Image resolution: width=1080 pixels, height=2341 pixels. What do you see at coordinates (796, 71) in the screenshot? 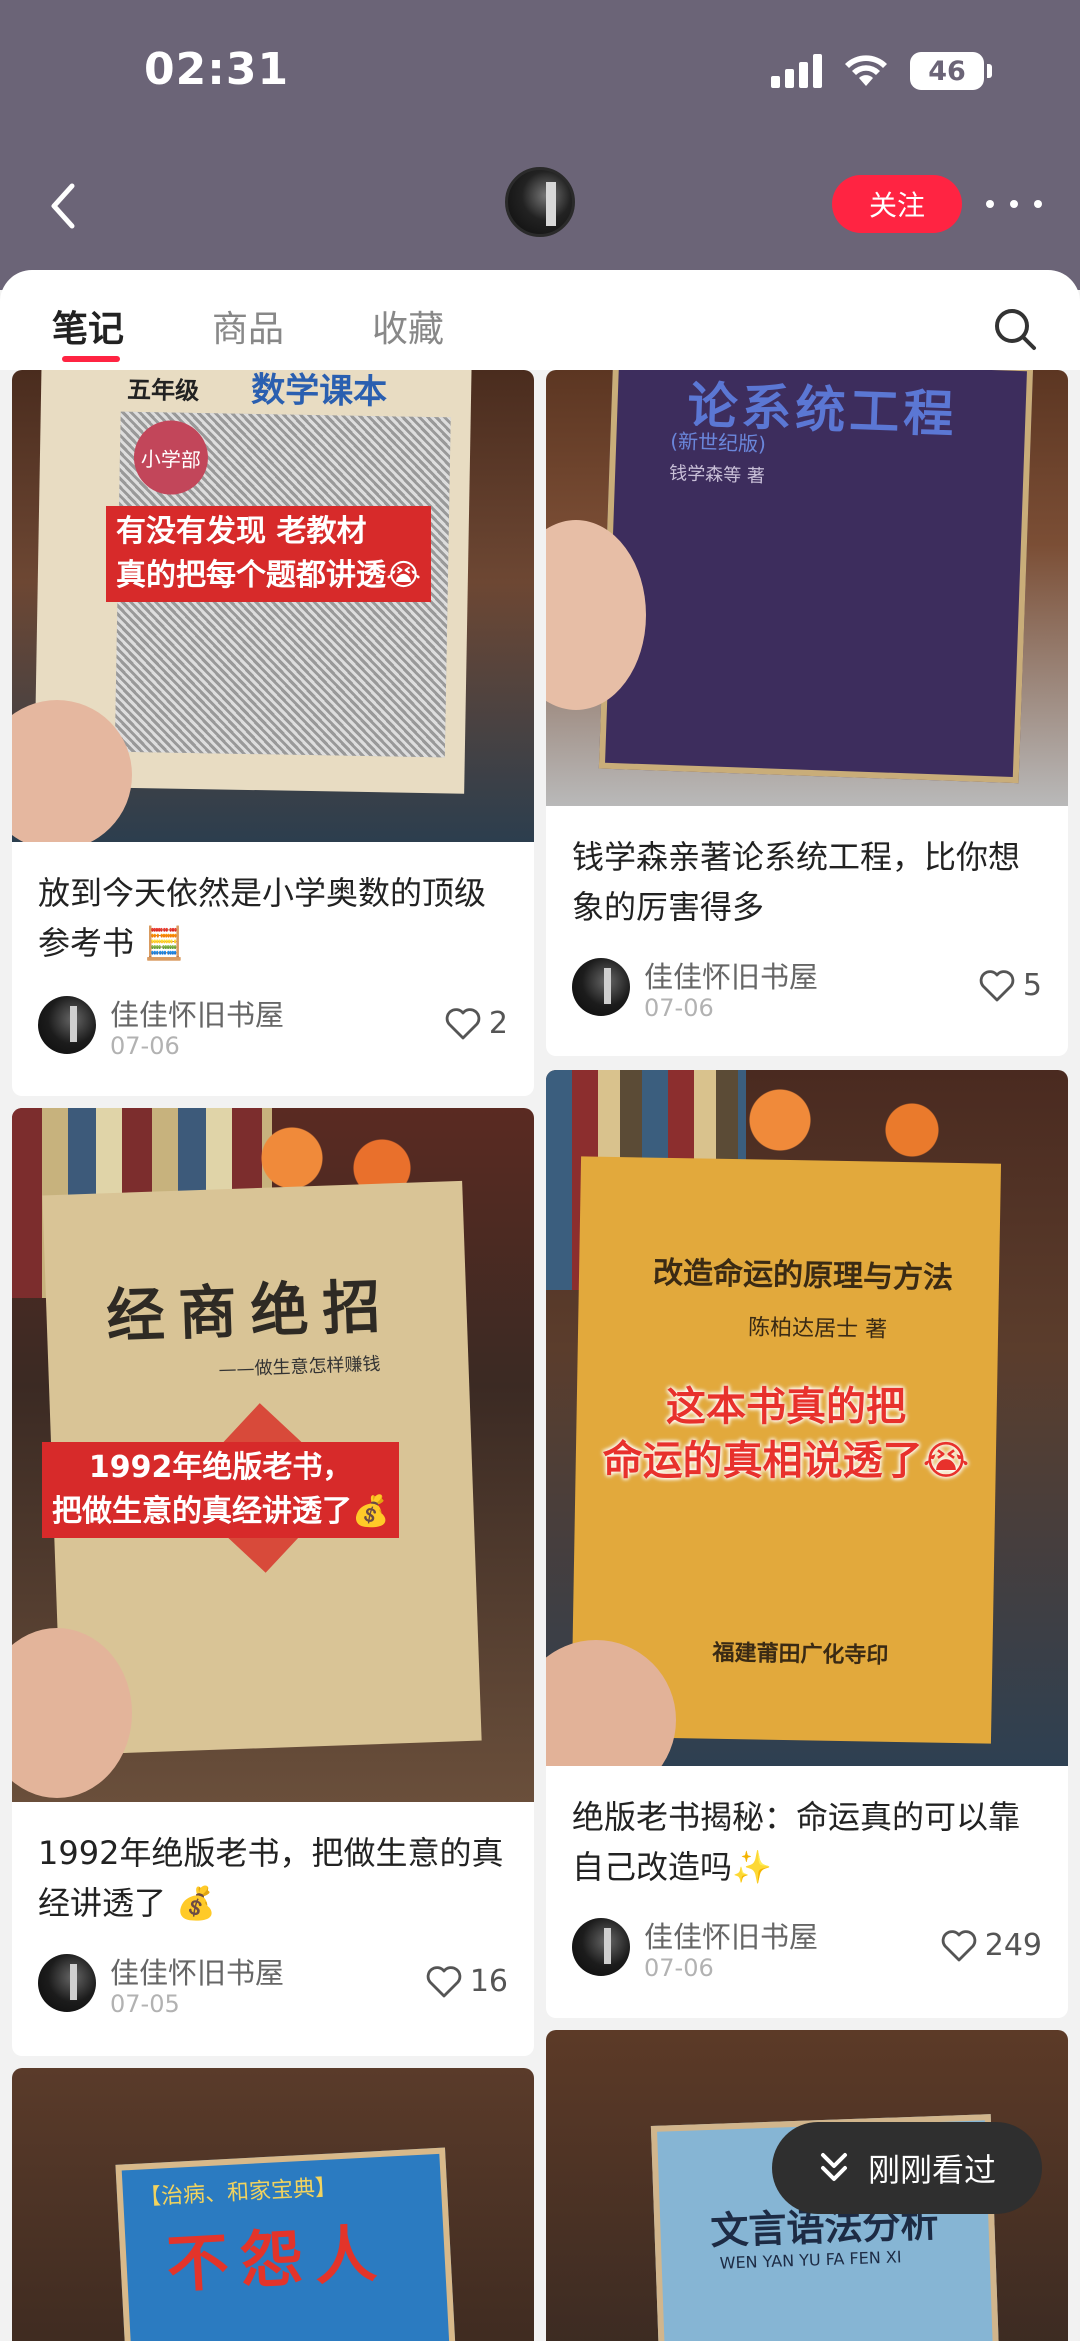
I see `cellular-signal-icon` at bounding box center [796, 71].